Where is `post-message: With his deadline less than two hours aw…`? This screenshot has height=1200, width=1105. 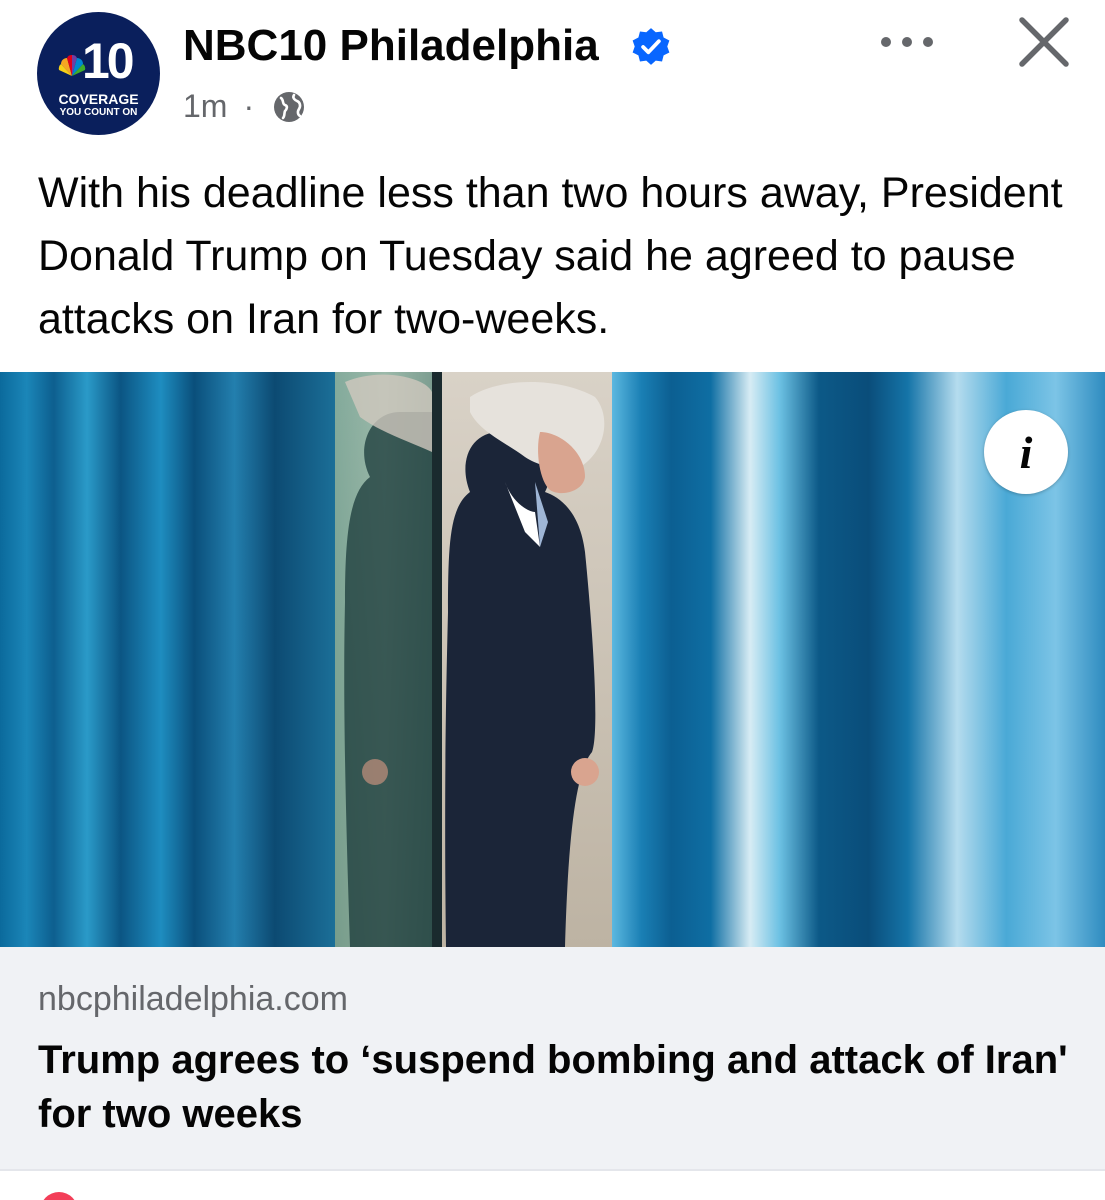
post-message: With his deadline less than two hours aw… is located at coordinates (550, 256).